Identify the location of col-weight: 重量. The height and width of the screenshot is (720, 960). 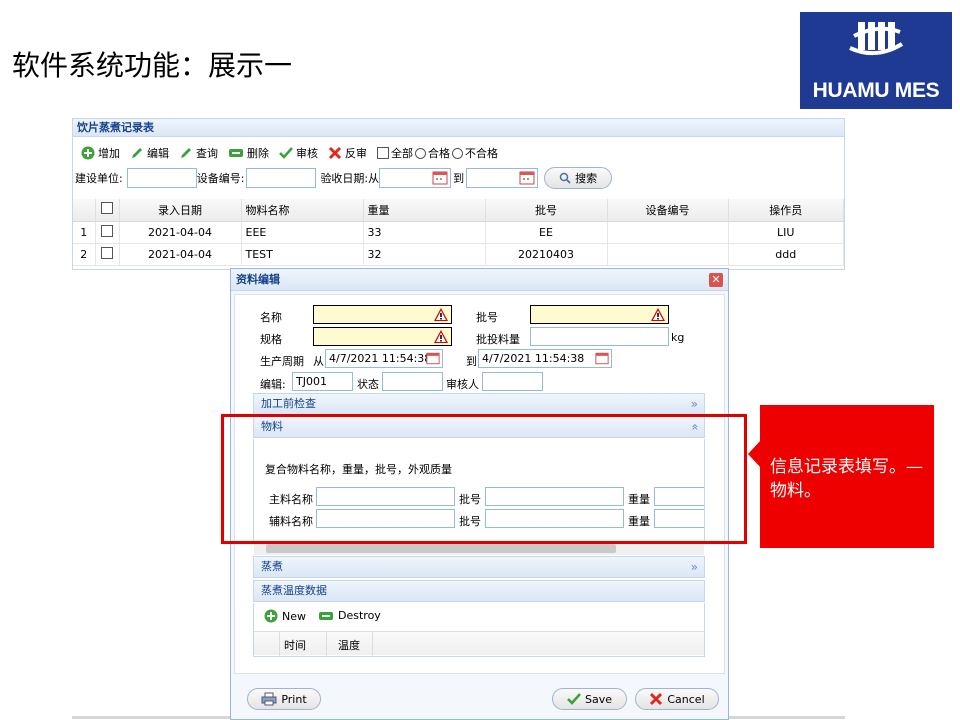
(424, 210).